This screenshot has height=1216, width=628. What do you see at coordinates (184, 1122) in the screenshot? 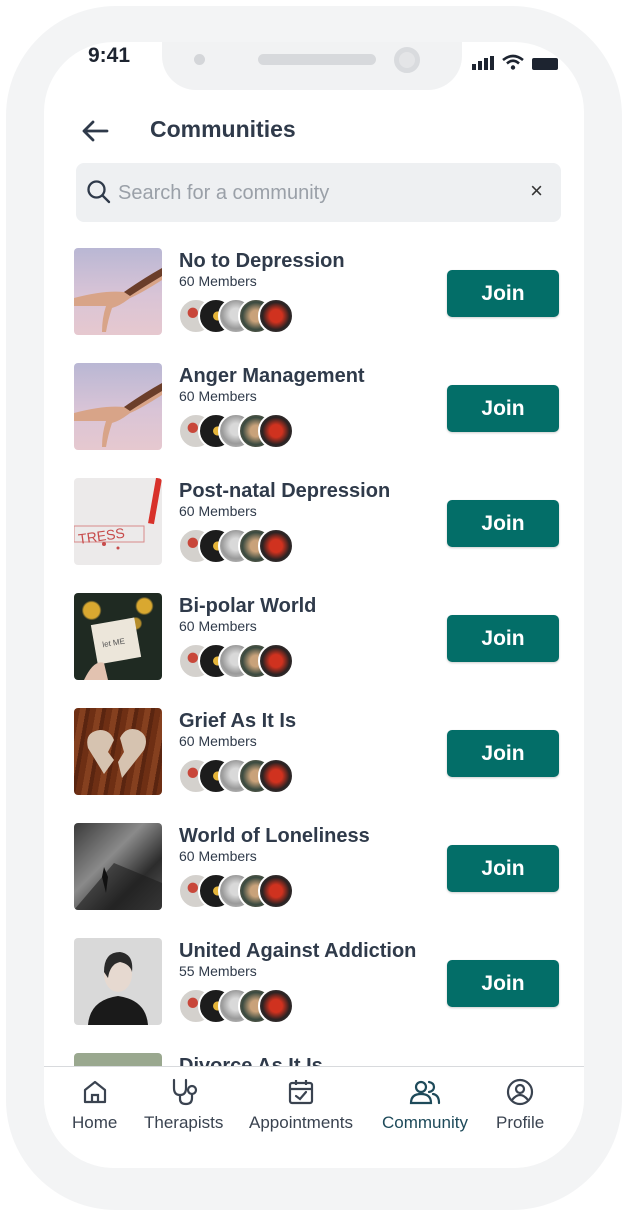
I see `nav-label: Therapists` at bounding box center [184, 1122].